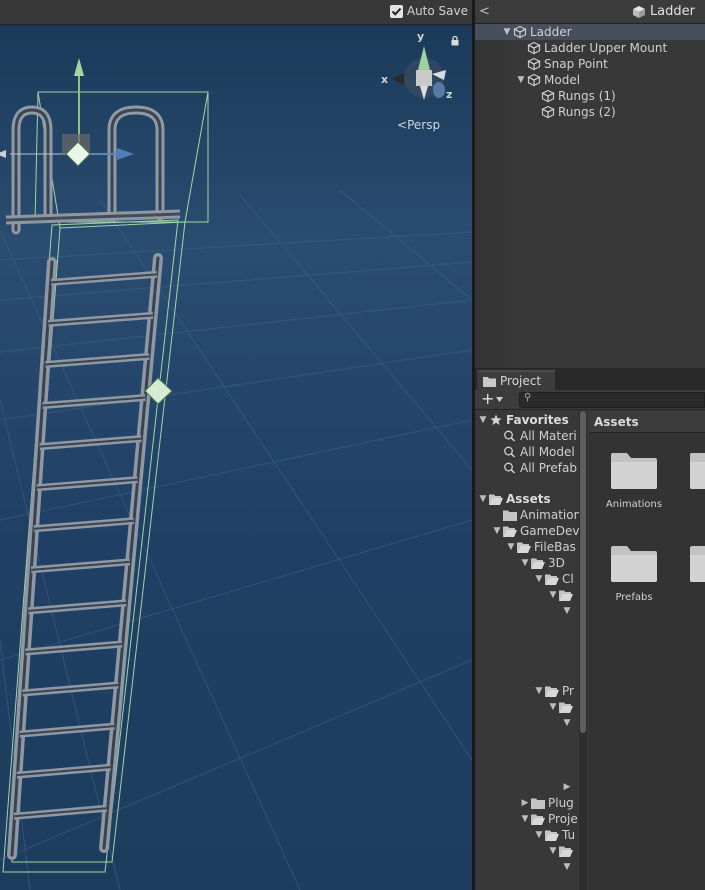 This screenshot has height=890, width=705. I want to click on tree-item-label: Animation, so click(551, 515).